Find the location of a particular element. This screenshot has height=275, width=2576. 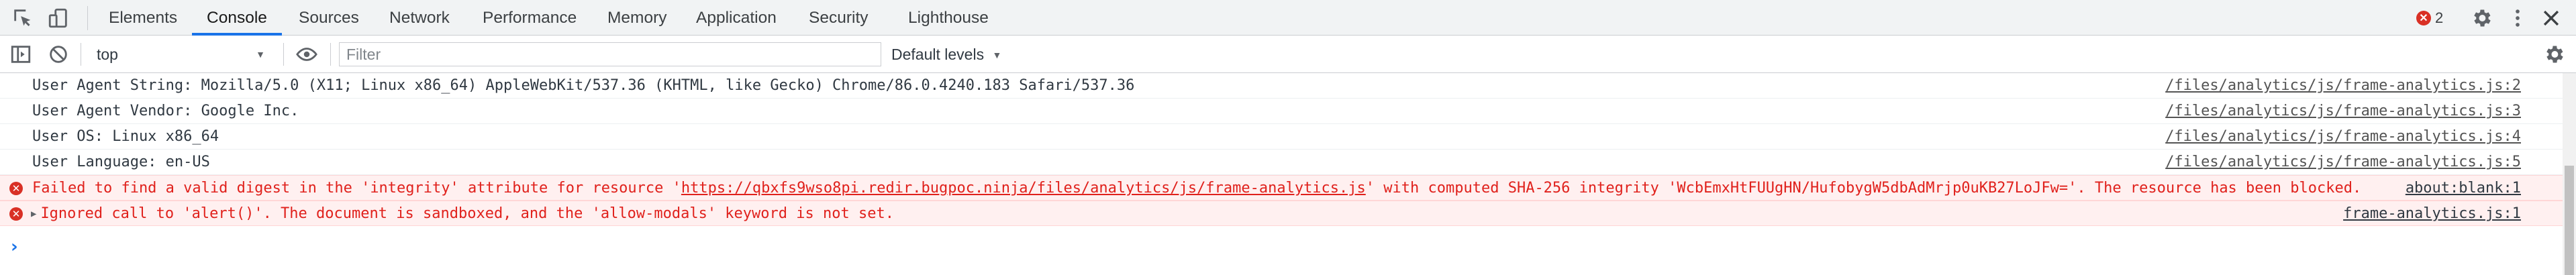

source-link: /files/analytics/js/frame-analytics.js:5 is located at coordinates (2343, 163).